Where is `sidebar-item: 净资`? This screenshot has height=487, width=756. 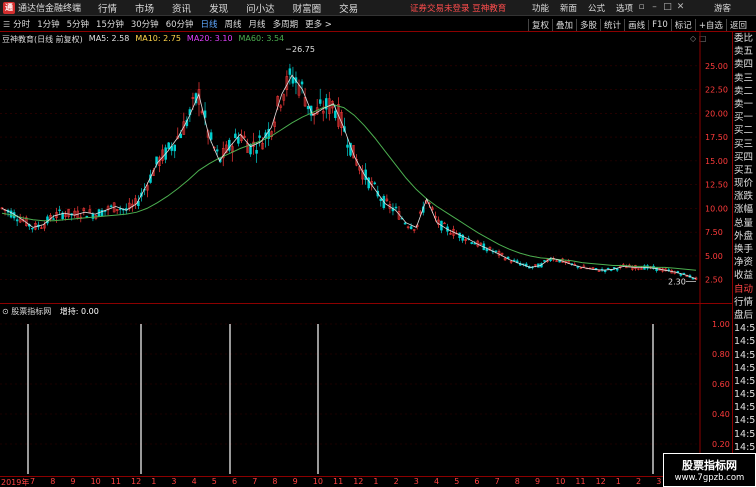
sidebar-item: 净资 is located at coordinates (745, 262).